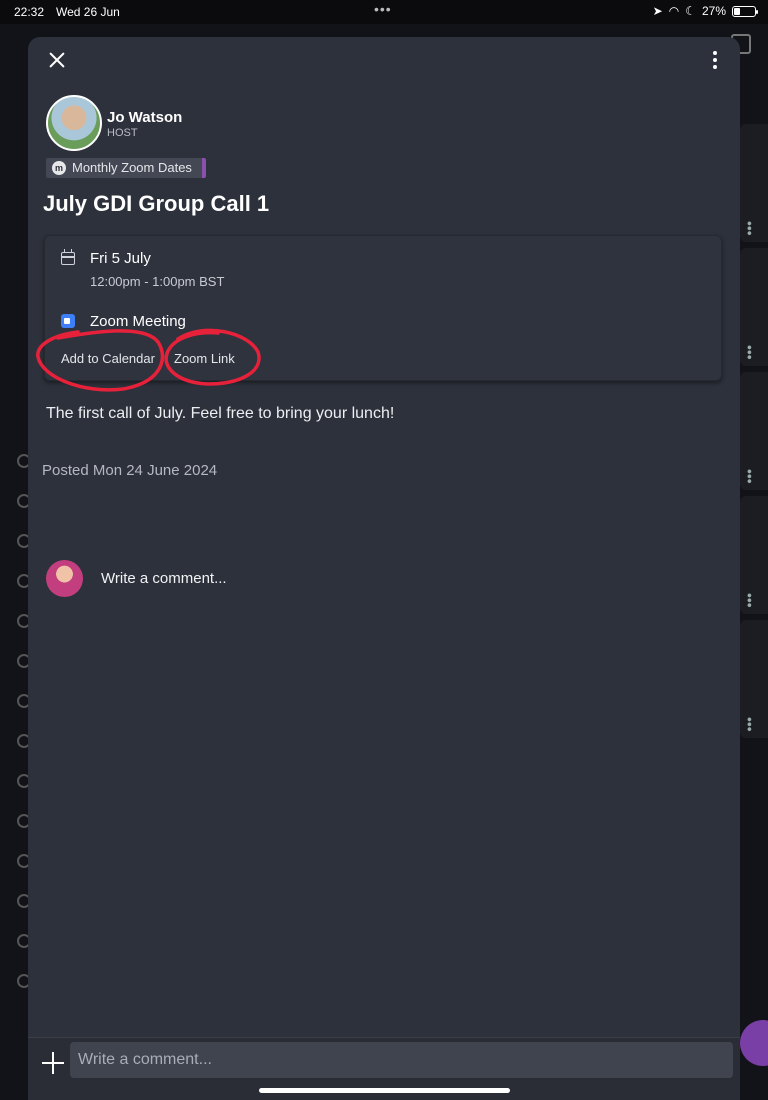 The width and height of the screenshot is (768, 1100). Describe the element at coordinates (130, 470) in the screenshot. I see `posted-date: Posted Mon 24 June 2024` at that location.